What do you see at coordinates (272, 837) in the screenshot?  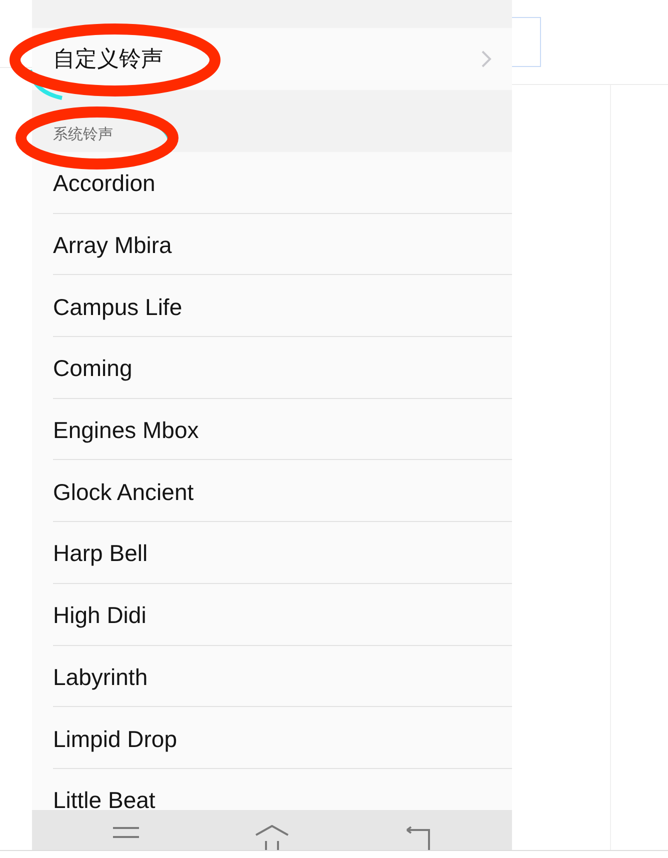 I see `home-icon` at bounding box center [272, 837].